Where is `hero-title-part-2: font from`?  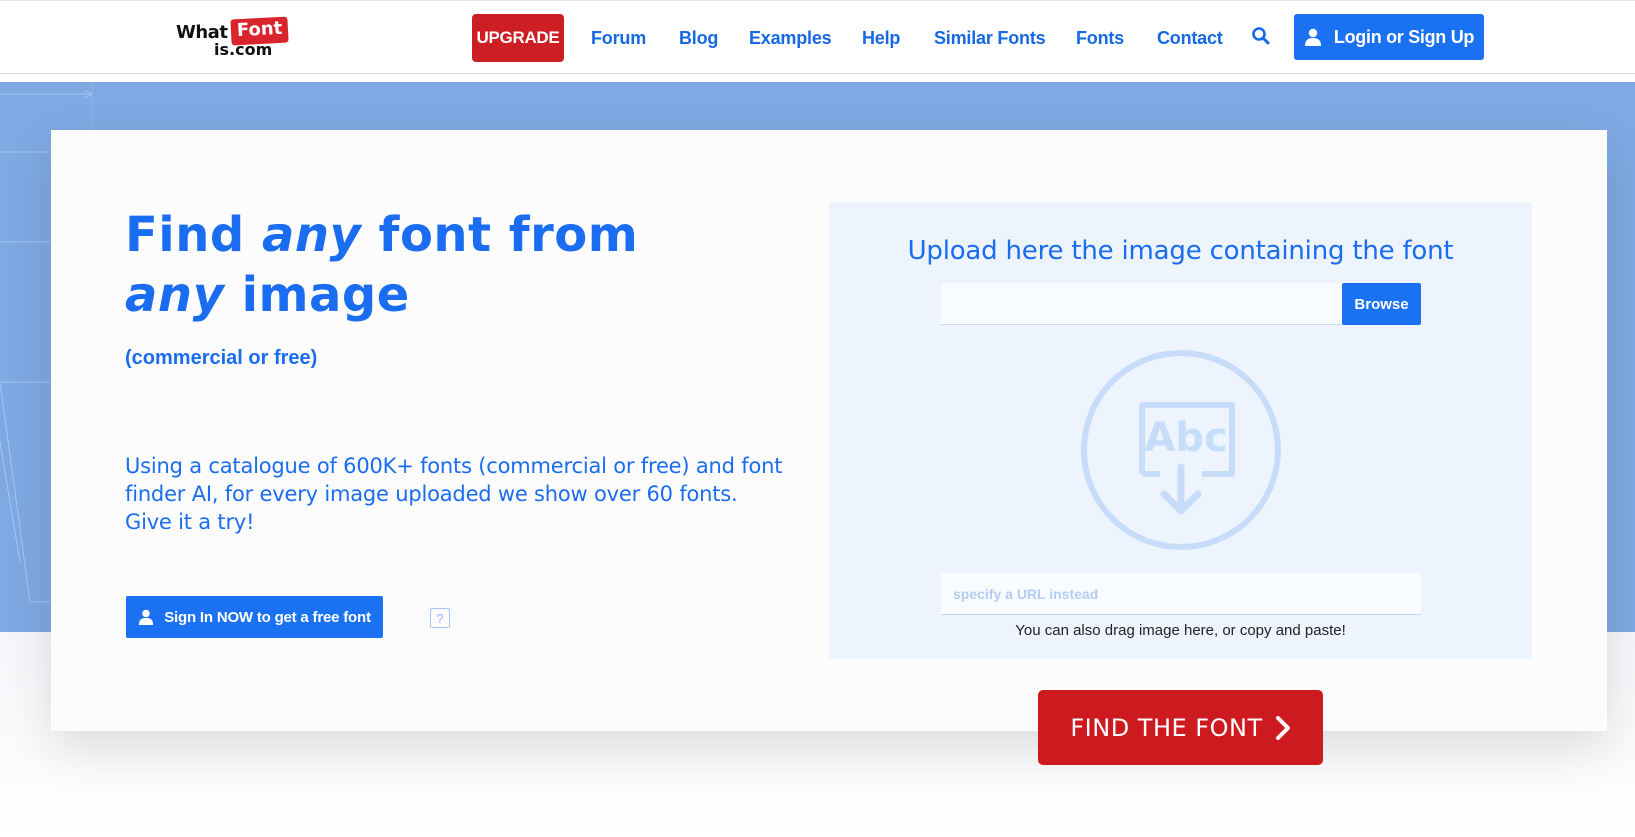
hero-title-part-2: font from is located at coordinates (500, 235).